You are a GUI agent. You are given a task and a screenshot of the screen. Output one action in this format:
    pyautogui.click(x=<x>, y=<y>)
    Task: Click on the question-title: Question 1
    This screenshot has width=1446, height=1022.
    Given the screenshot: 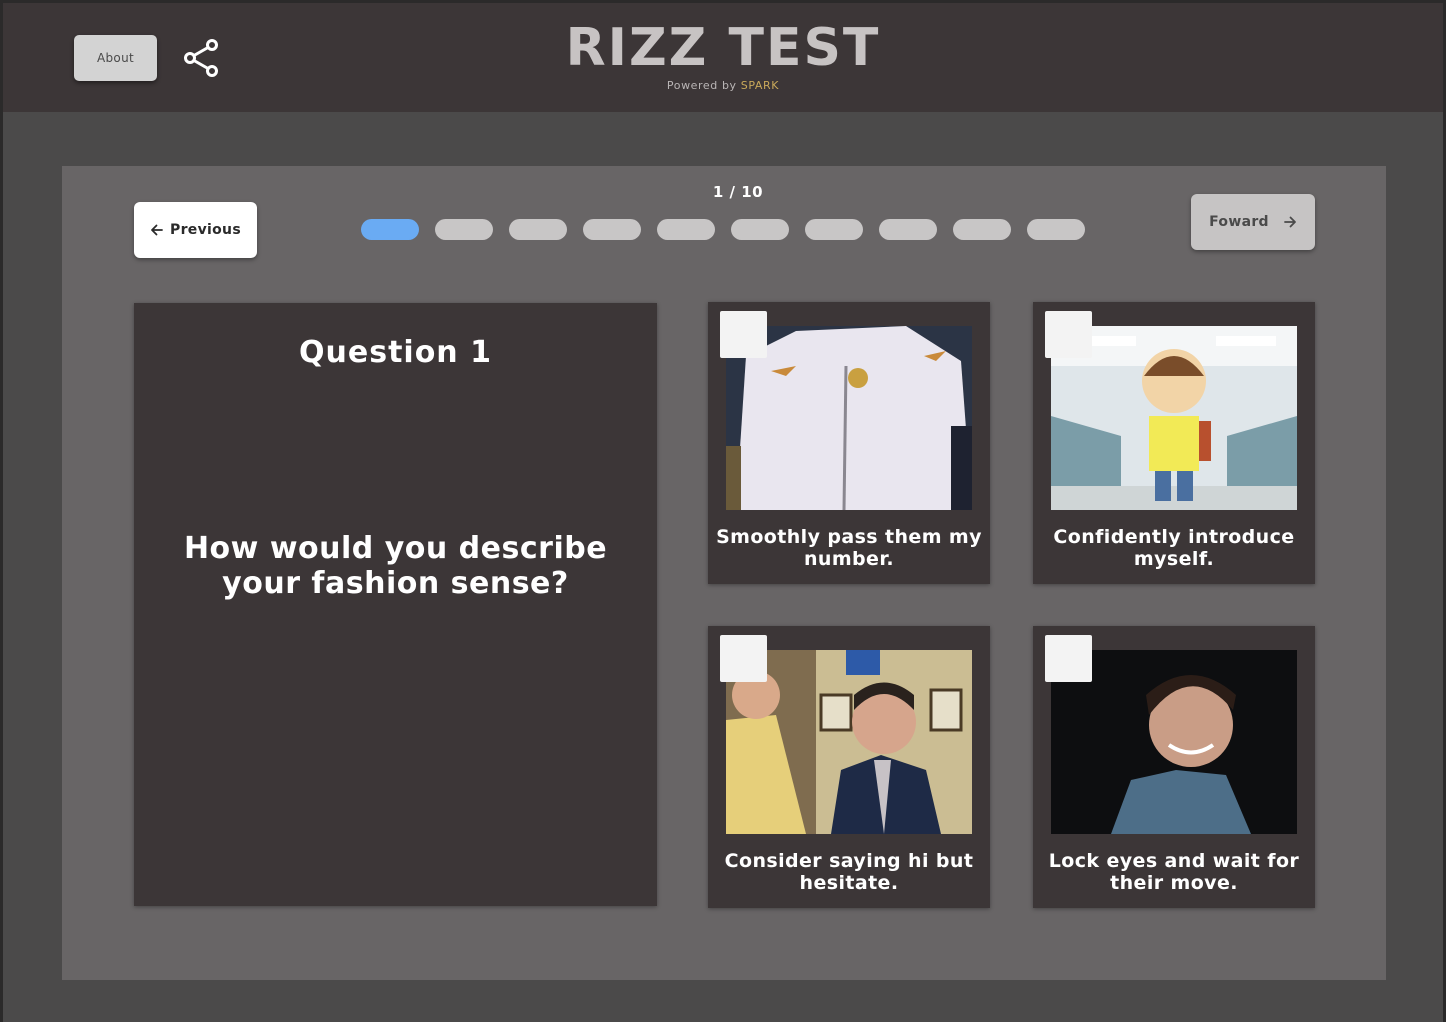 What is the action you would take?
    pyautogui.click(x=395, y=352)
    